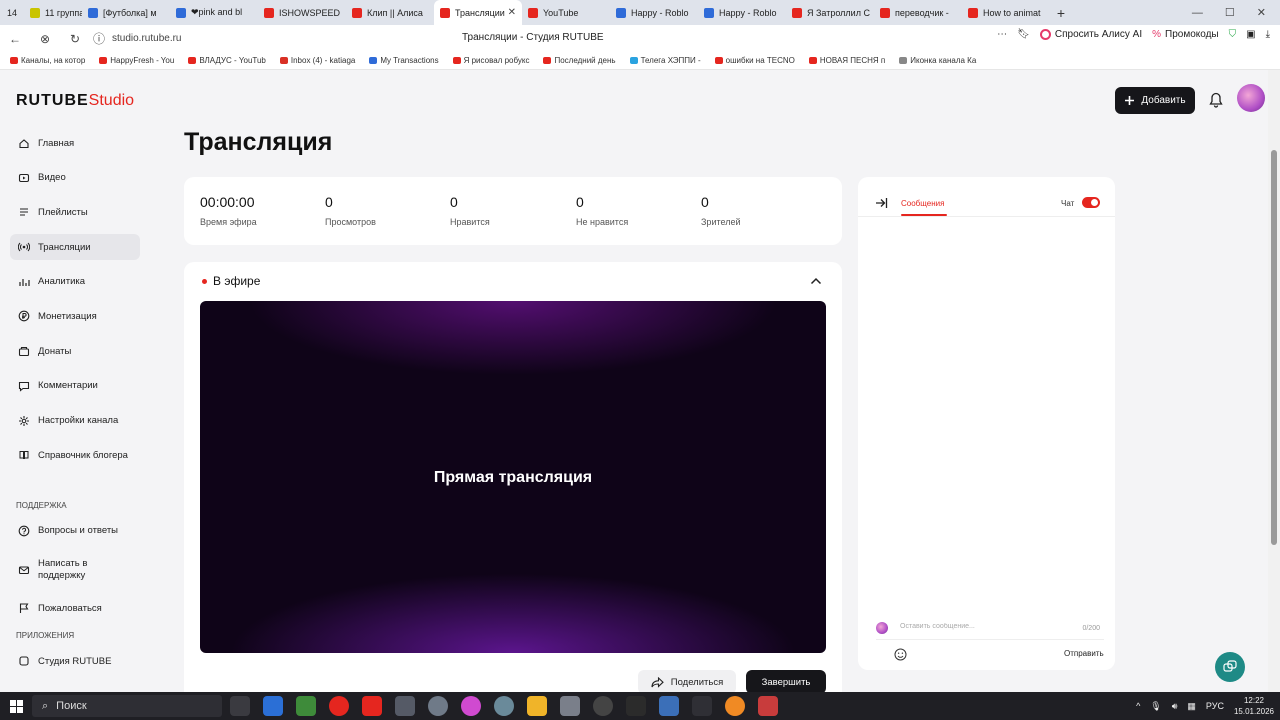 This screenshot has height=720, width=1280. What do you see at coordinates (240, 706) in the screenshot?
I see `task-view-icon` at bounding box center [240, 706].